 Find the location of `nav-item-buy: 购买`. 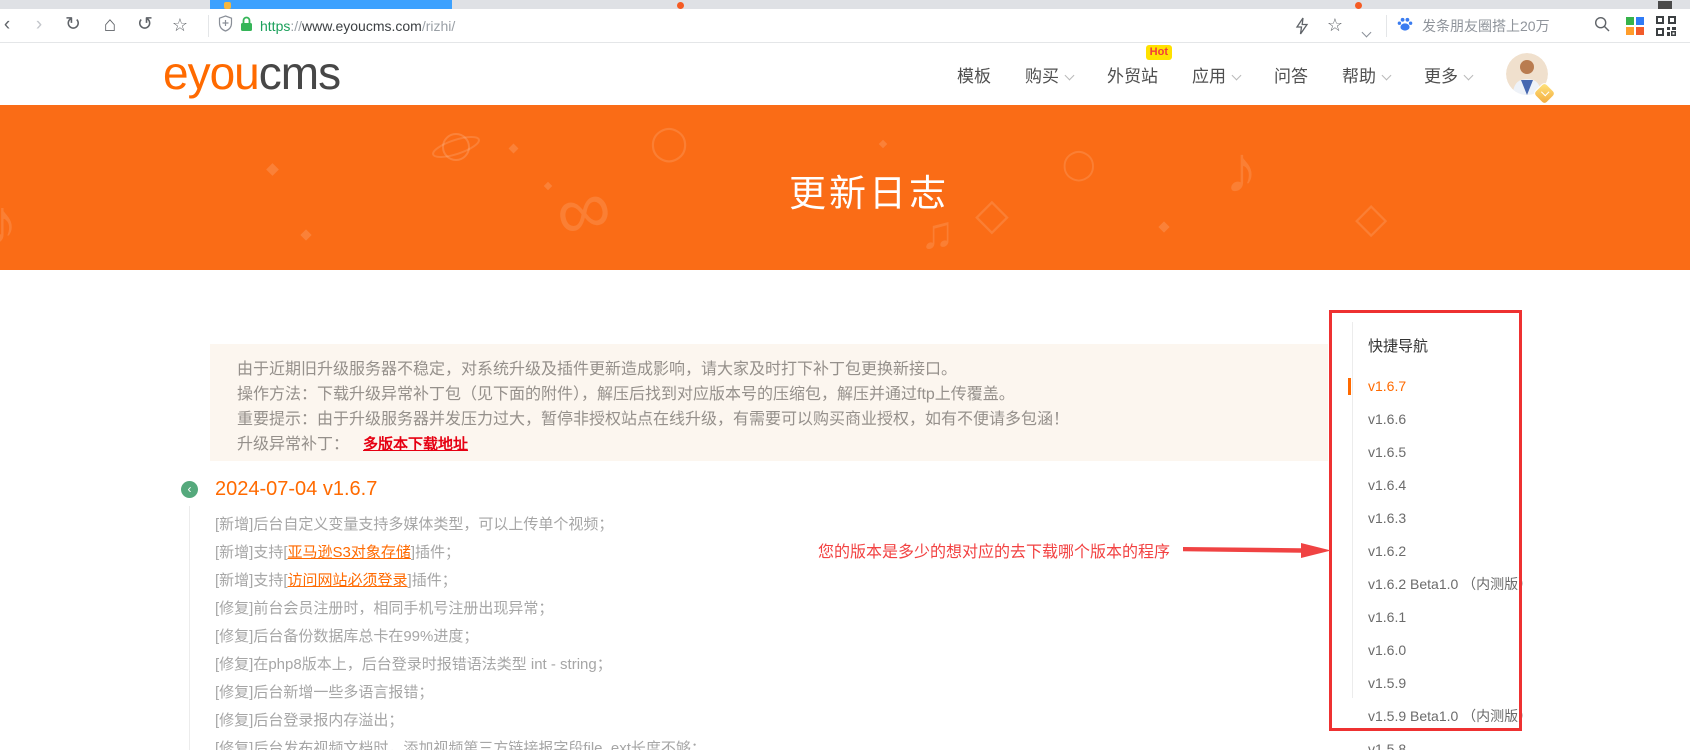

nav-item-buy: 购买 is located at coordinates (1050, 74).